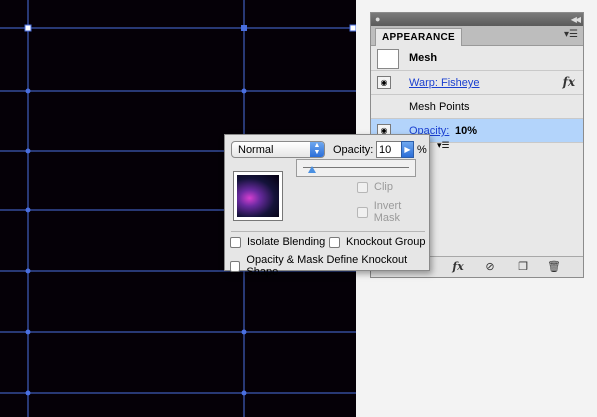 The height and width of the screenshot is (417, 597). I want to click on close-icon: ●, so click(377, 19).